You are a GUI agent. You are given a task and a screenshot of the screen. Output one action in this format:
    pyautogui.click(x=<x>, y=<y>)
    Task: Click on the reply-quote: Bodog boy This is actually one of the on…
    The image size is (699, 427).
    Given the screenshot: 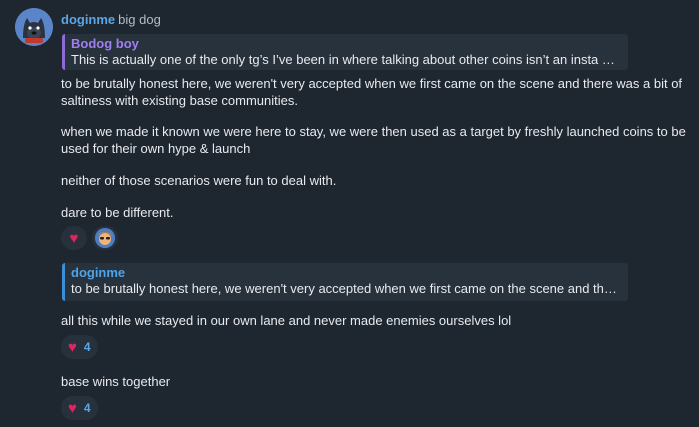 What is the action you would take?
    pyautogui.click(x=345, y=52)
    